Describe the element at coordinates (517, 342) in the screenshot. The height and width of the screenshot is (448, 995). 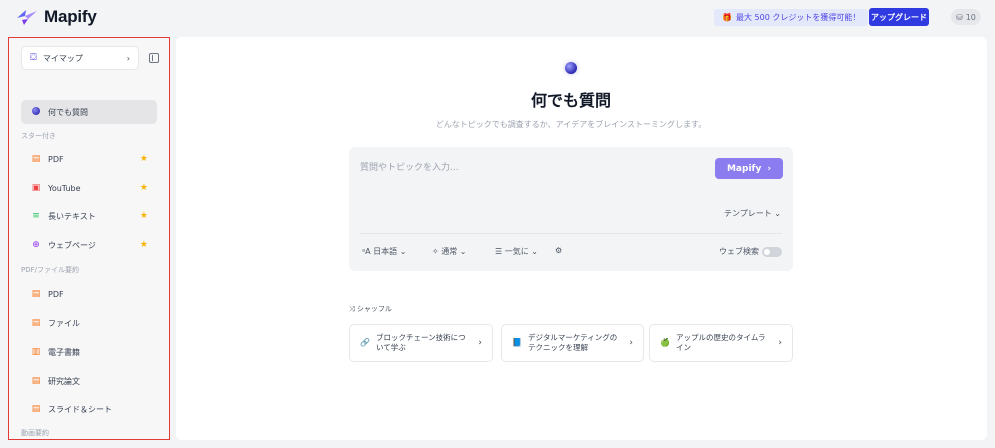
I see `book-icon: 📘` at that location.